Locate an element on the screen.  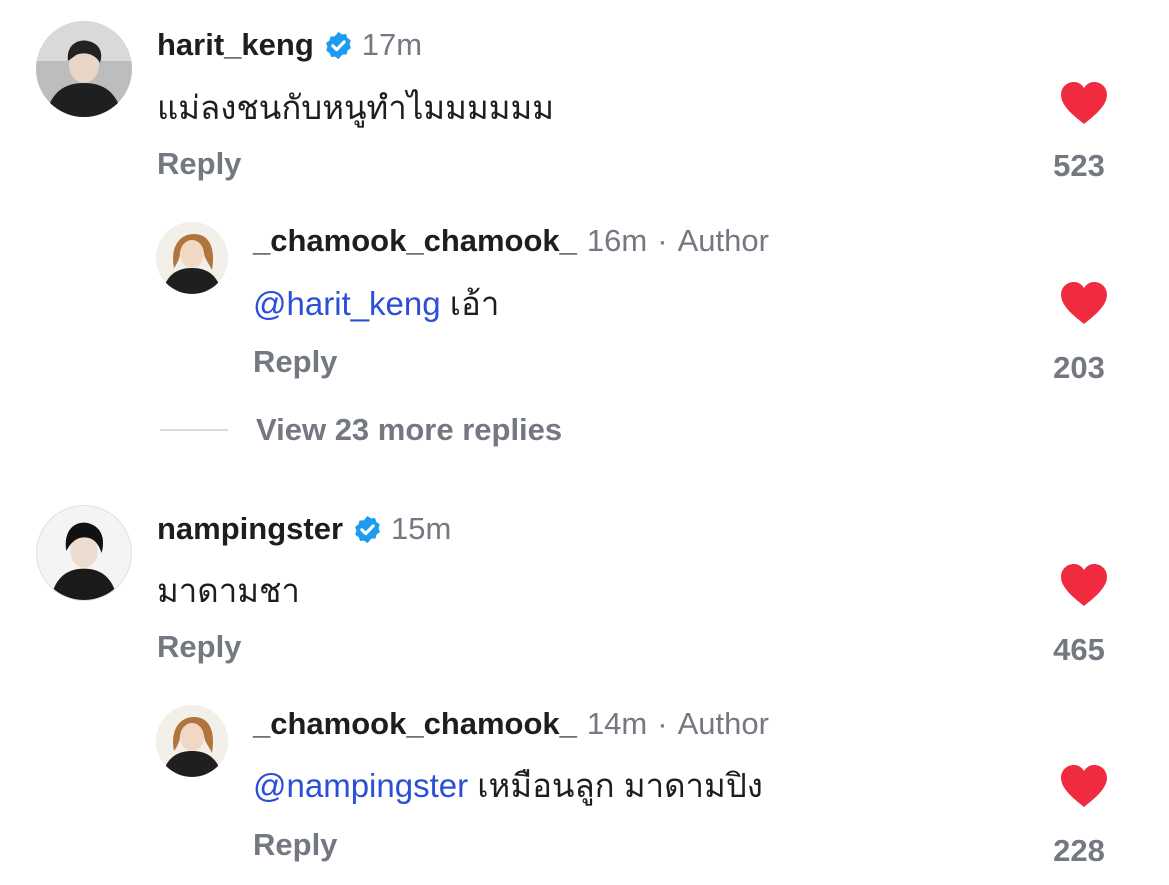
username: harit_keng is located at coordinates (235, 45).